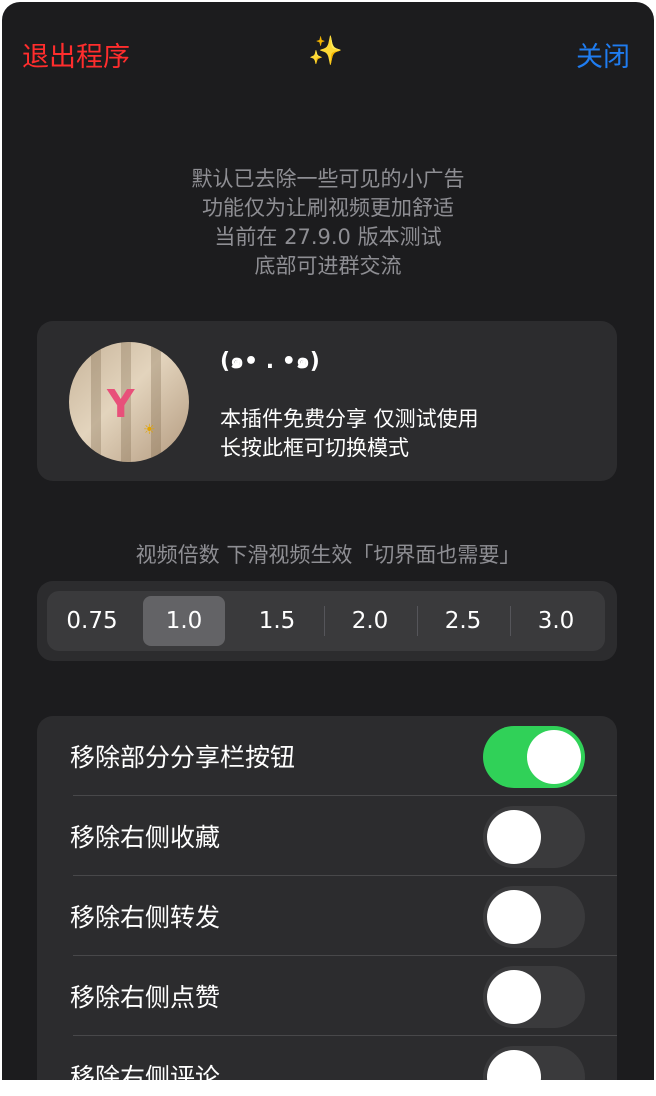 This screenshot has height=1096, width=656. Describe the element at coordinates (325, 50) in the screenshot. I see `sparkles-icon: ✨` at that location.